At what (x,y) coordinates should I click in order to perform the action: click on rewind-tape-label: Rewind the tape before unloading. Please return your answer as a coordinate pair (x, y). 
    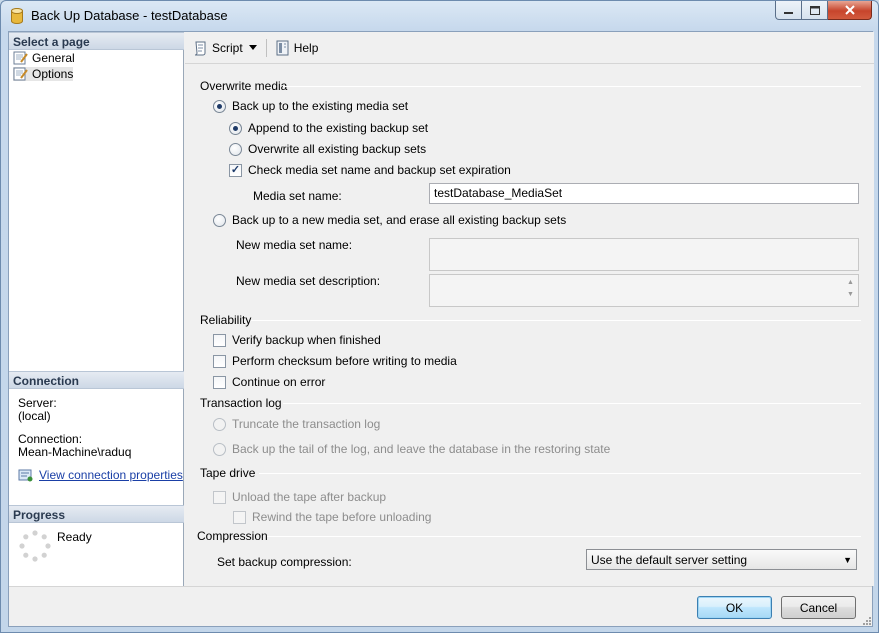
    Looking at the image, I should click on (342, 517).